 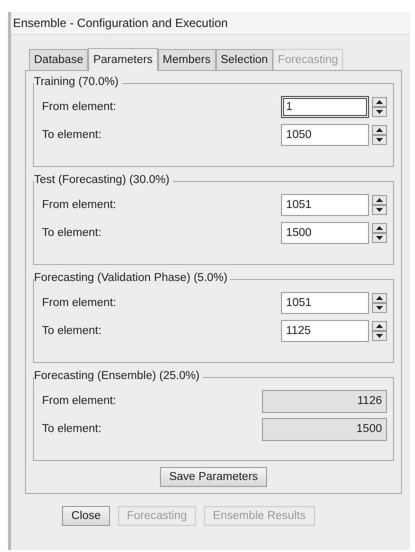 I want to click on group-title: Forecasting (Ensemble) (25.0%), so click(x=118, y=376).